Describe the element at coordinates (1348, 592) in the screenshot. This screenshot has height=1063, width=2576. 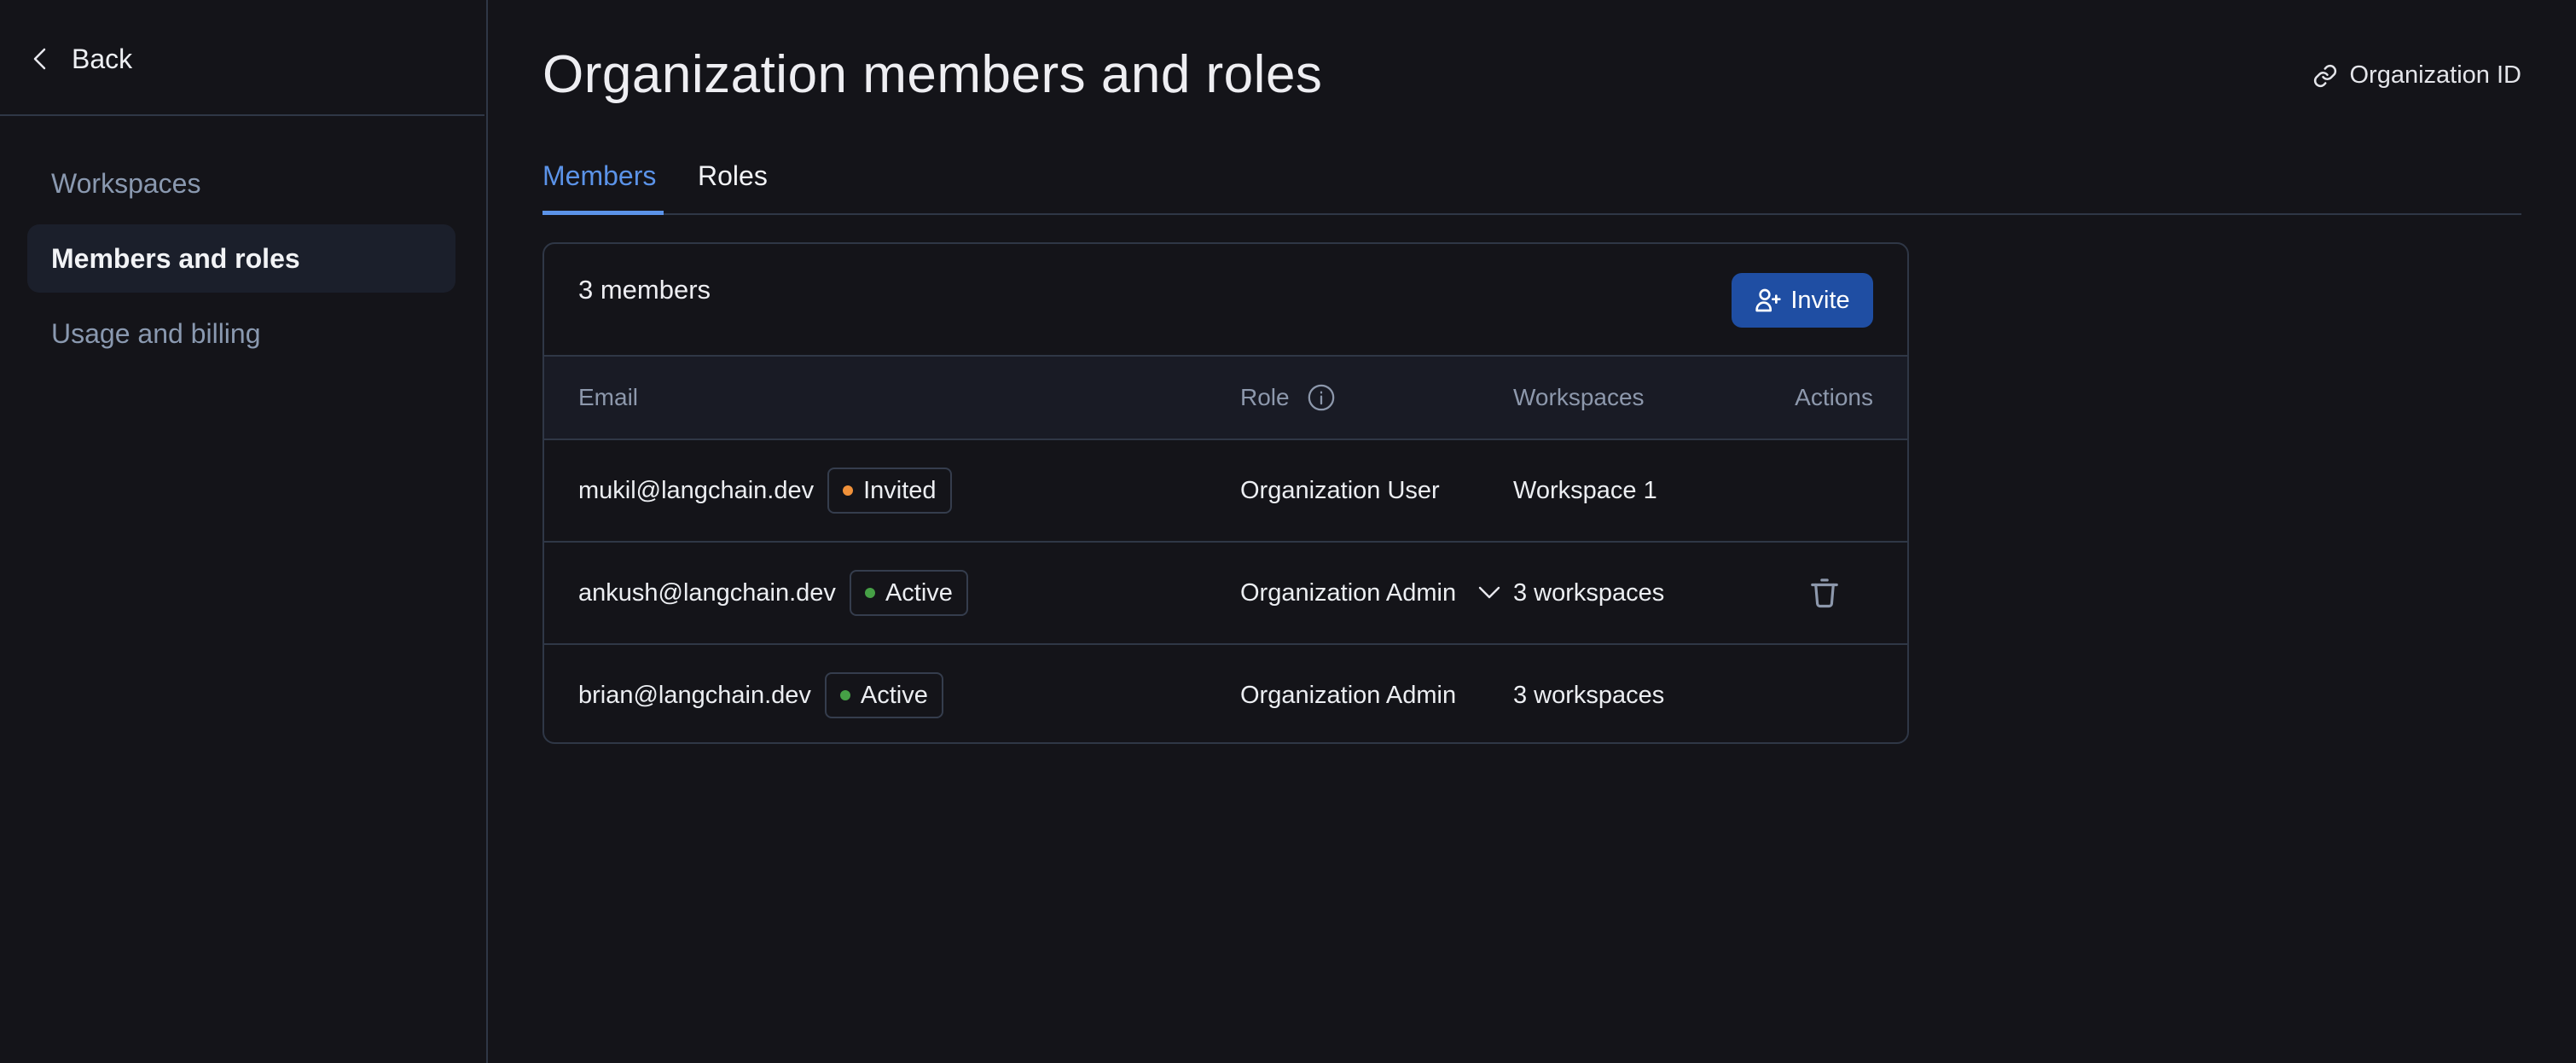
I see `role-value: Organization Admin` at that location.